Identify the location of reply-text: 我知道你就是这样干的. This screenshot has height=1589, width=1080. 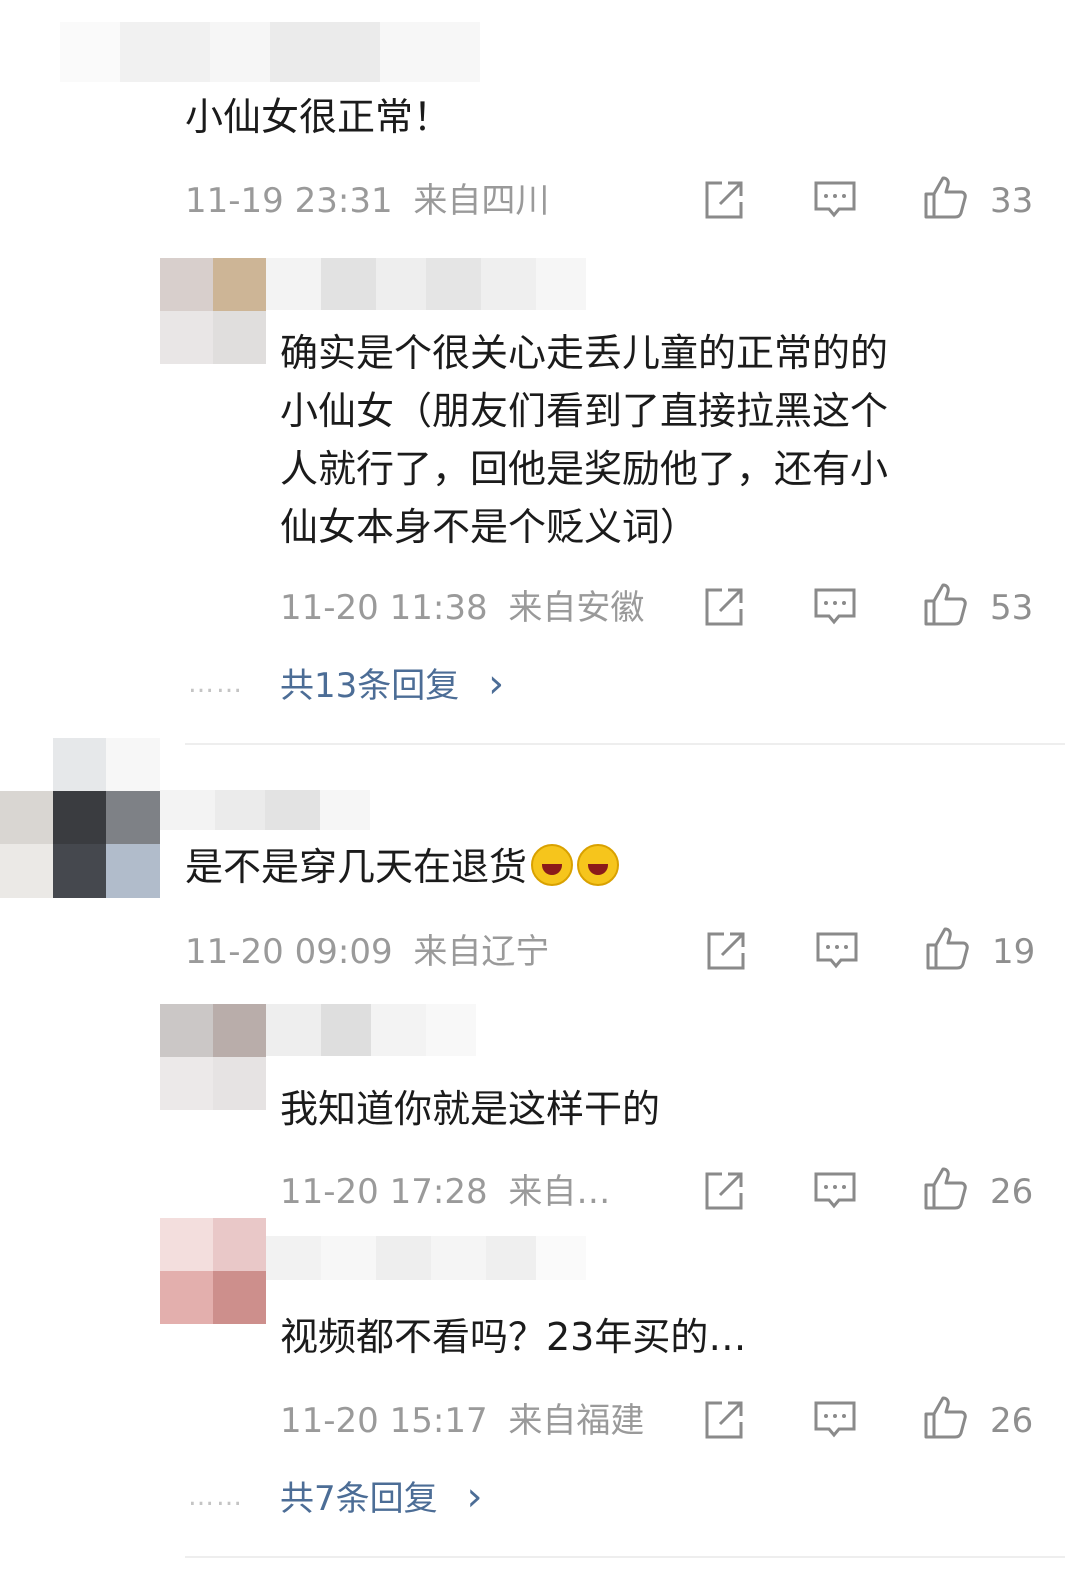
(470, 1109).